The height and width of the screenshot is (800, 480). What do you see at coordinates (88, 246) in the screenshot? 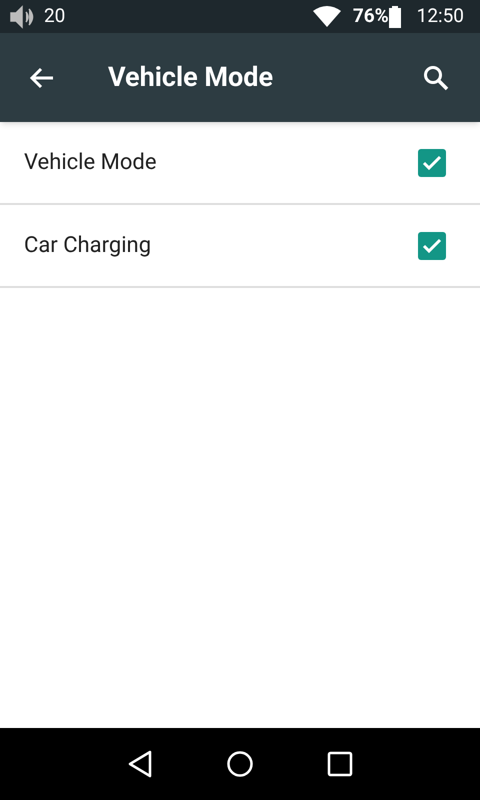
I see `setting-label: Car Charging` at bounding box center [88, 246].